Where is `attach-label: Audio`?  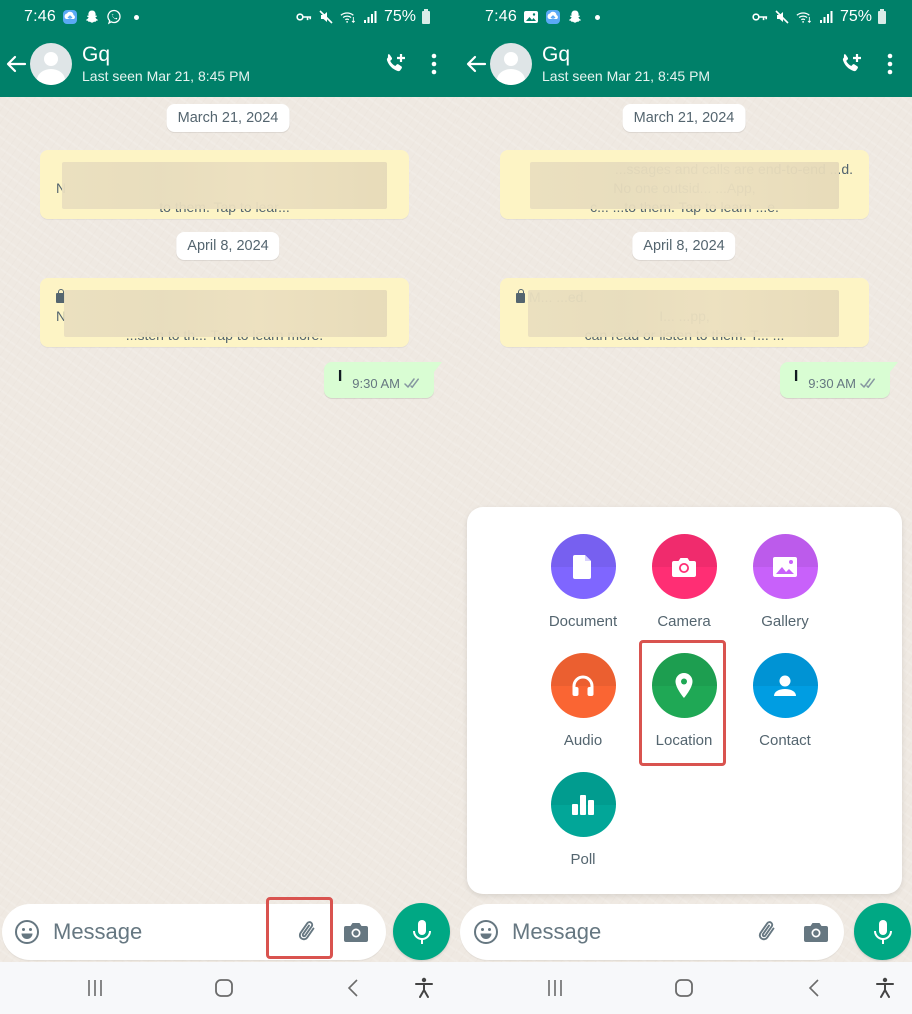
attach-label: Audio is located at coordinates (583, 740).